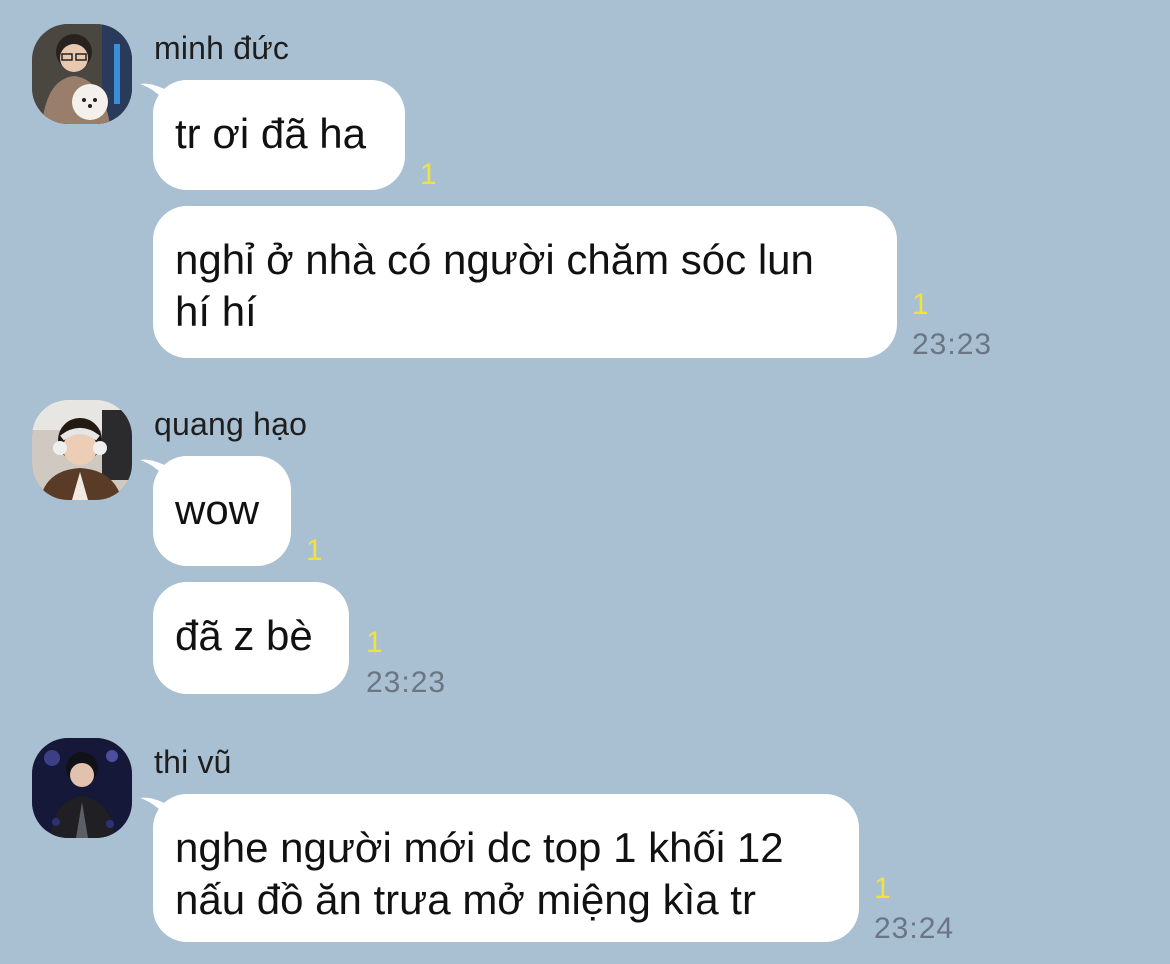 This screenshot has width=1170, height=964. What do you see at coordinates (279, 135) in the screenshot?
I see `message-bubble: tr ơi đã ha` at bounding box center [279, 135].